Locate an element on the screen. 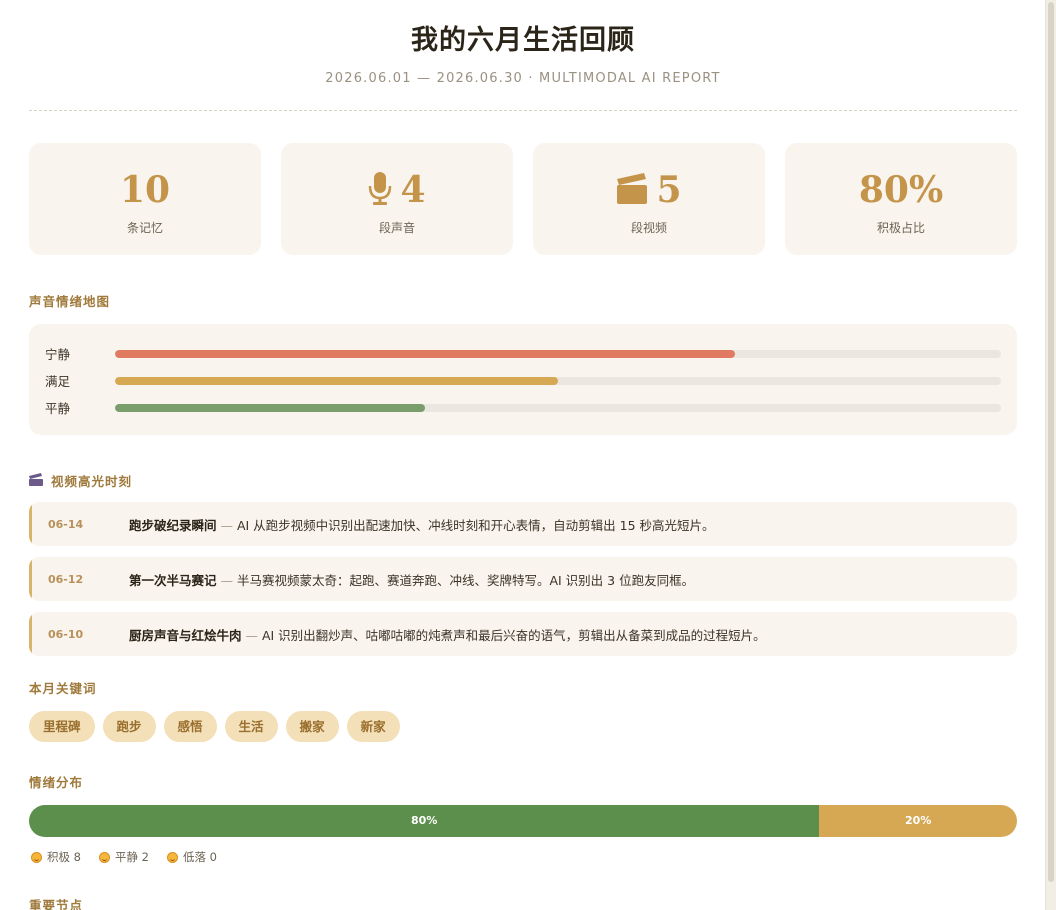 The width and height of the screenshot is (1056, 910). legend-item: 低落 0 is located at coordinates (191, 857).